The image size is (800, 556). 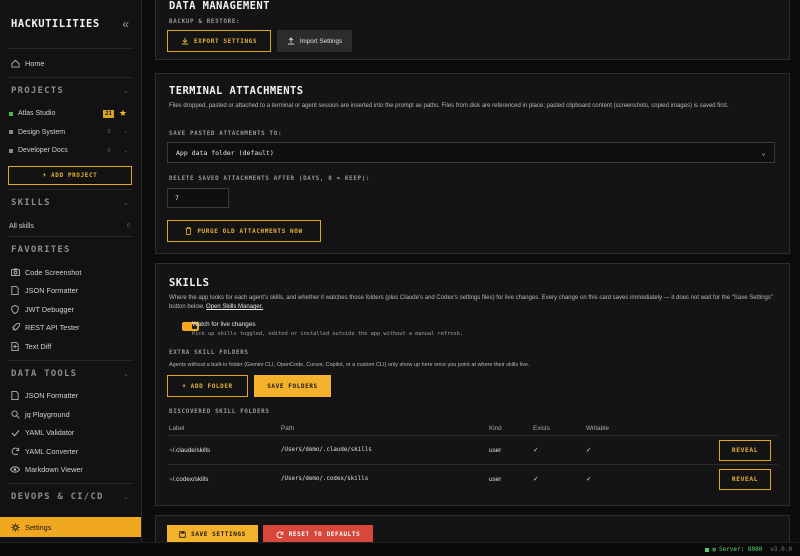 I want to click on reset-defaults-button: RESET TO DEFAULTS, so click(x=318, y=533).